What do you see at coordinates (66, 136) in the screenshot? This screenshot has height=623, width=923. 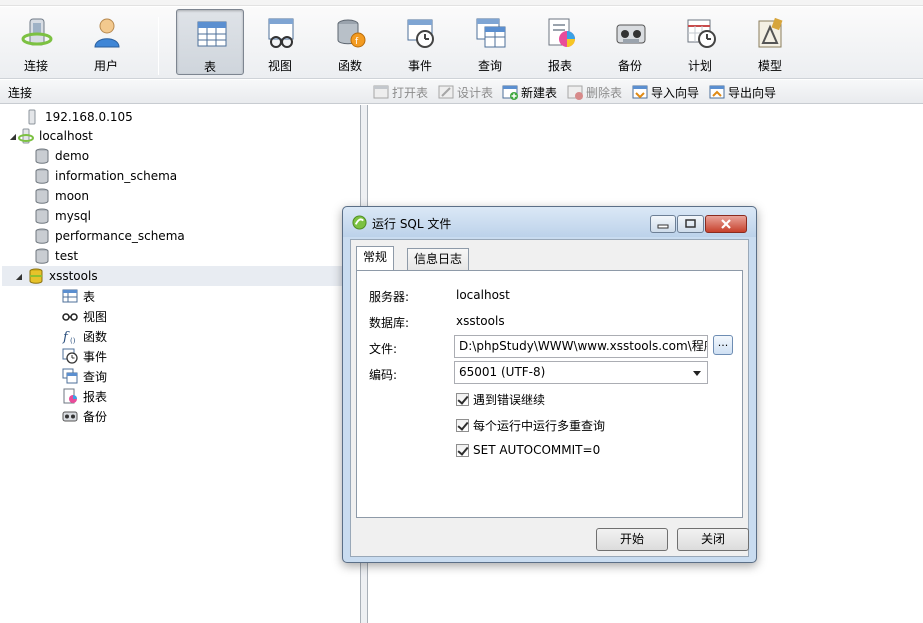 I see `tree-connection-label: localhost` at bounding box center [66, 136].